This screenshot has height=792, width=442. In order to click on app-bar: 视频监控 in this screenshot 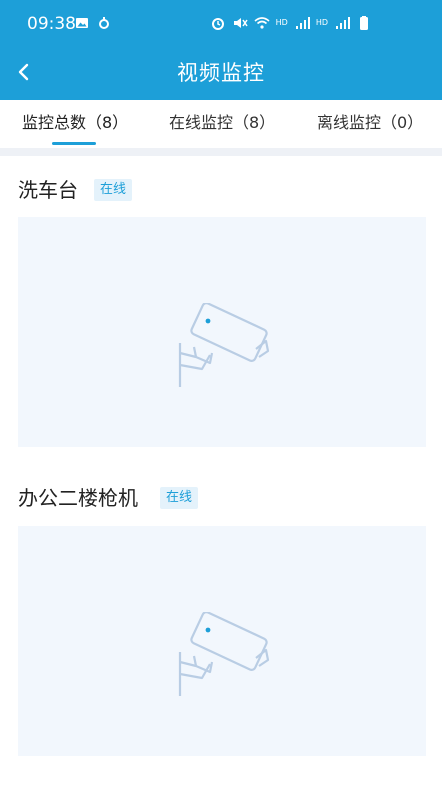, I will do `click(221, 73)`.